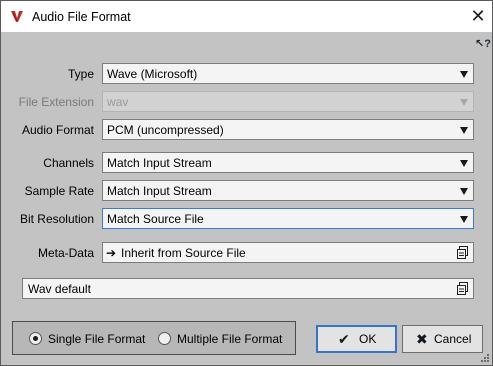 The image size is (493, 366). I want to click on channels-dropdown: Match Input Stream, so click(288, 162).